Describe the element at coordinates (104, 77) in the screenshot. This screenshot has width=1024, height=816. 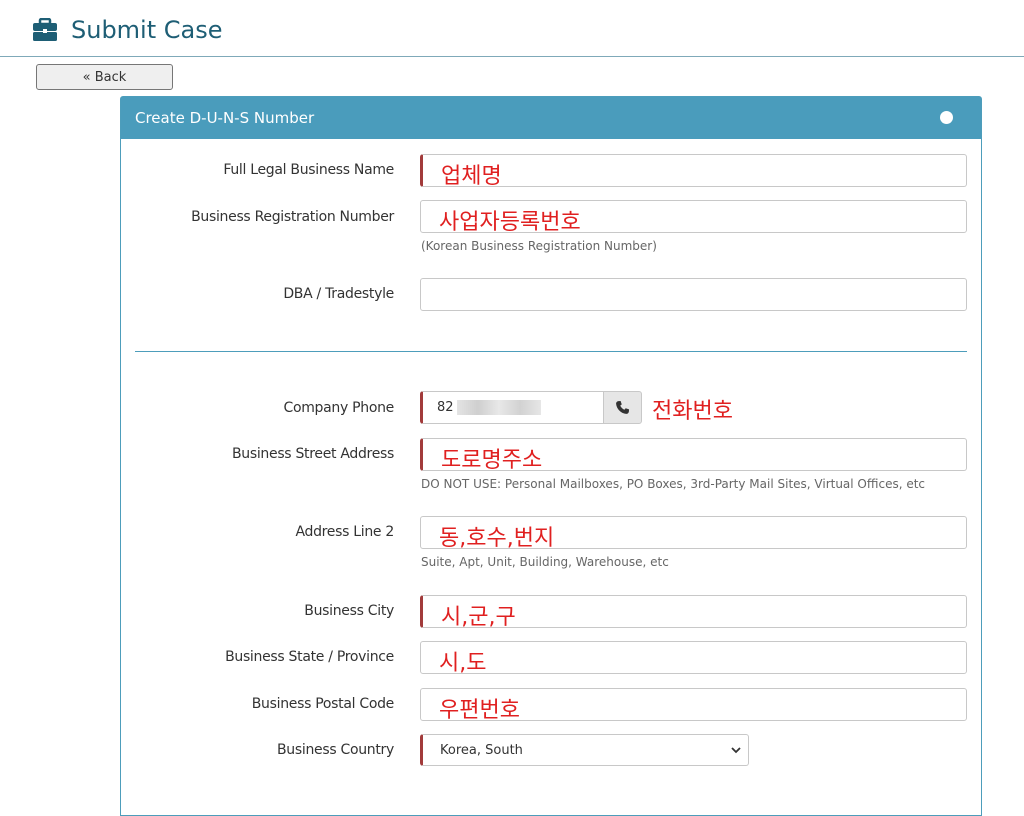
I see `back-button: « Back` at that location.